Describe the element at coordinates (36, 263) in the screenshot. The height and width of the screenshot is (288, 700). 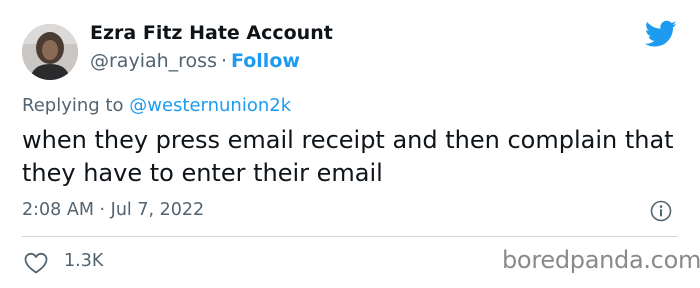
I see `heart-icon` at that location.